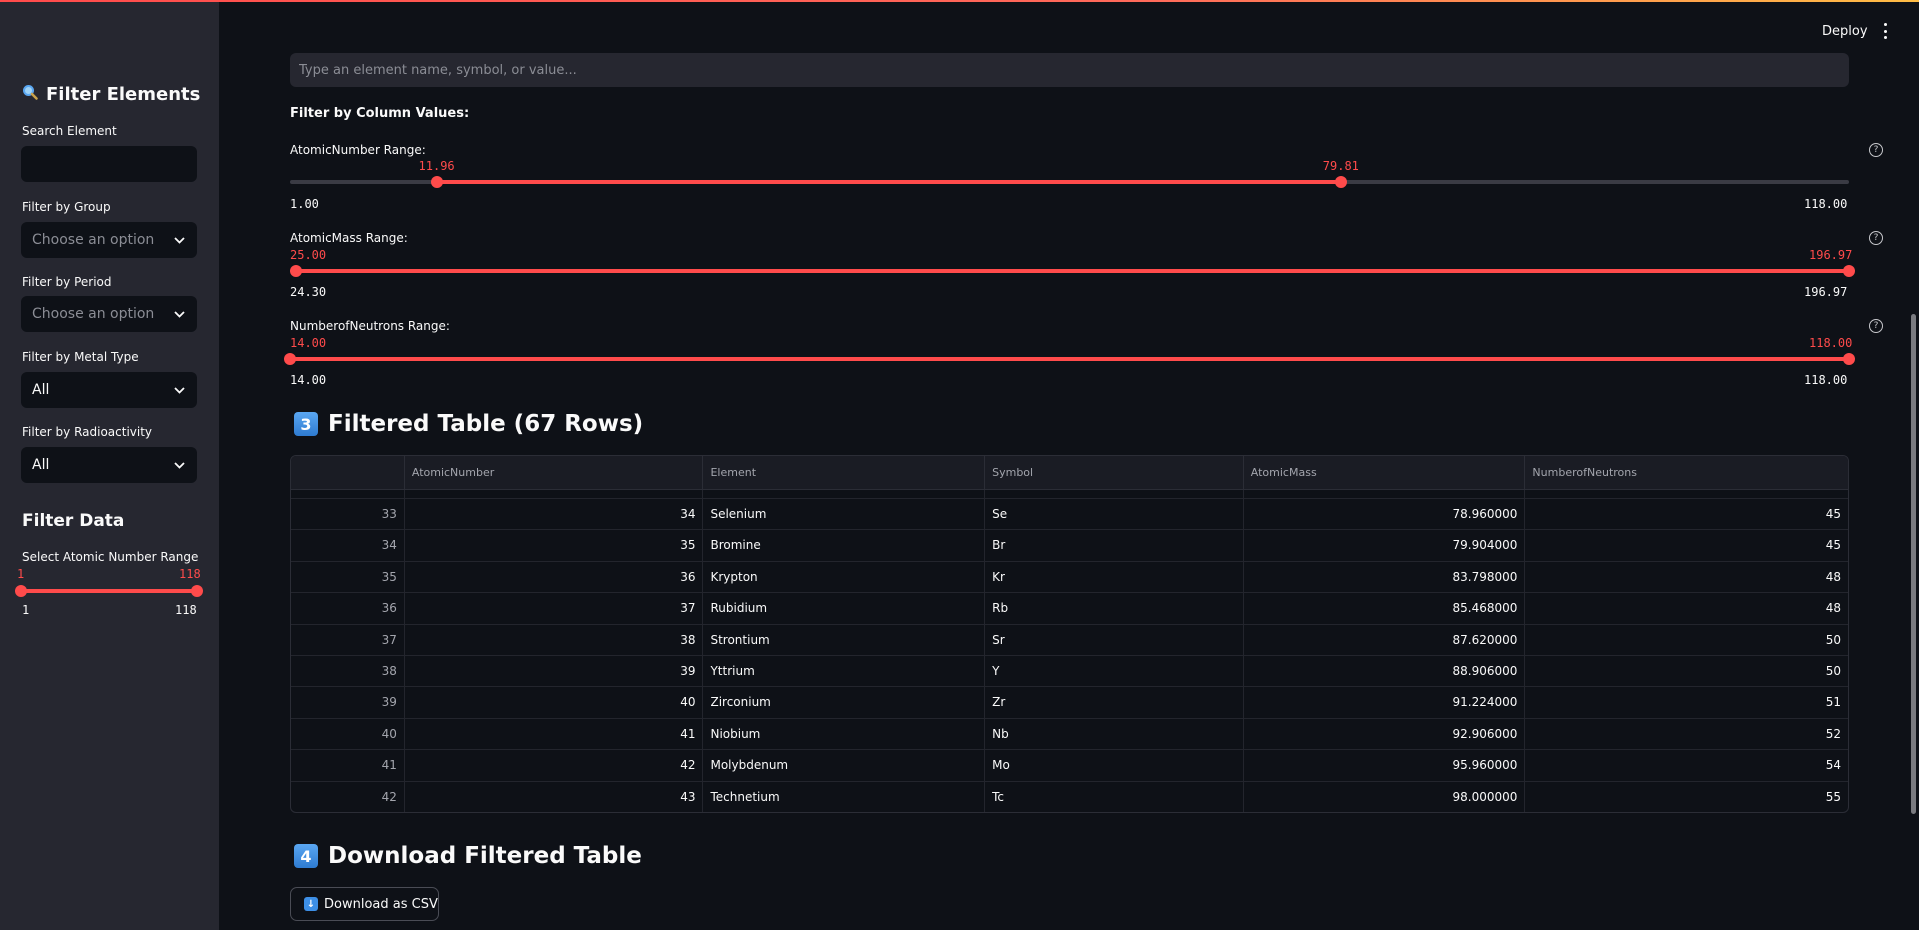  What do you see at coordinates (1114, 734) in the screenshot?
I see `table-cell: Nb` at bounding box center [1114, 734].